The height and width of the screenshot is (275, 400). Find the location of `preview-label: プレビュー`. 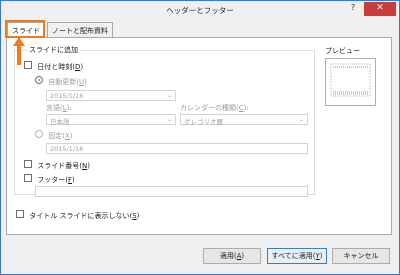

preview-label: プレビュー is located at coordinates (342, 51).